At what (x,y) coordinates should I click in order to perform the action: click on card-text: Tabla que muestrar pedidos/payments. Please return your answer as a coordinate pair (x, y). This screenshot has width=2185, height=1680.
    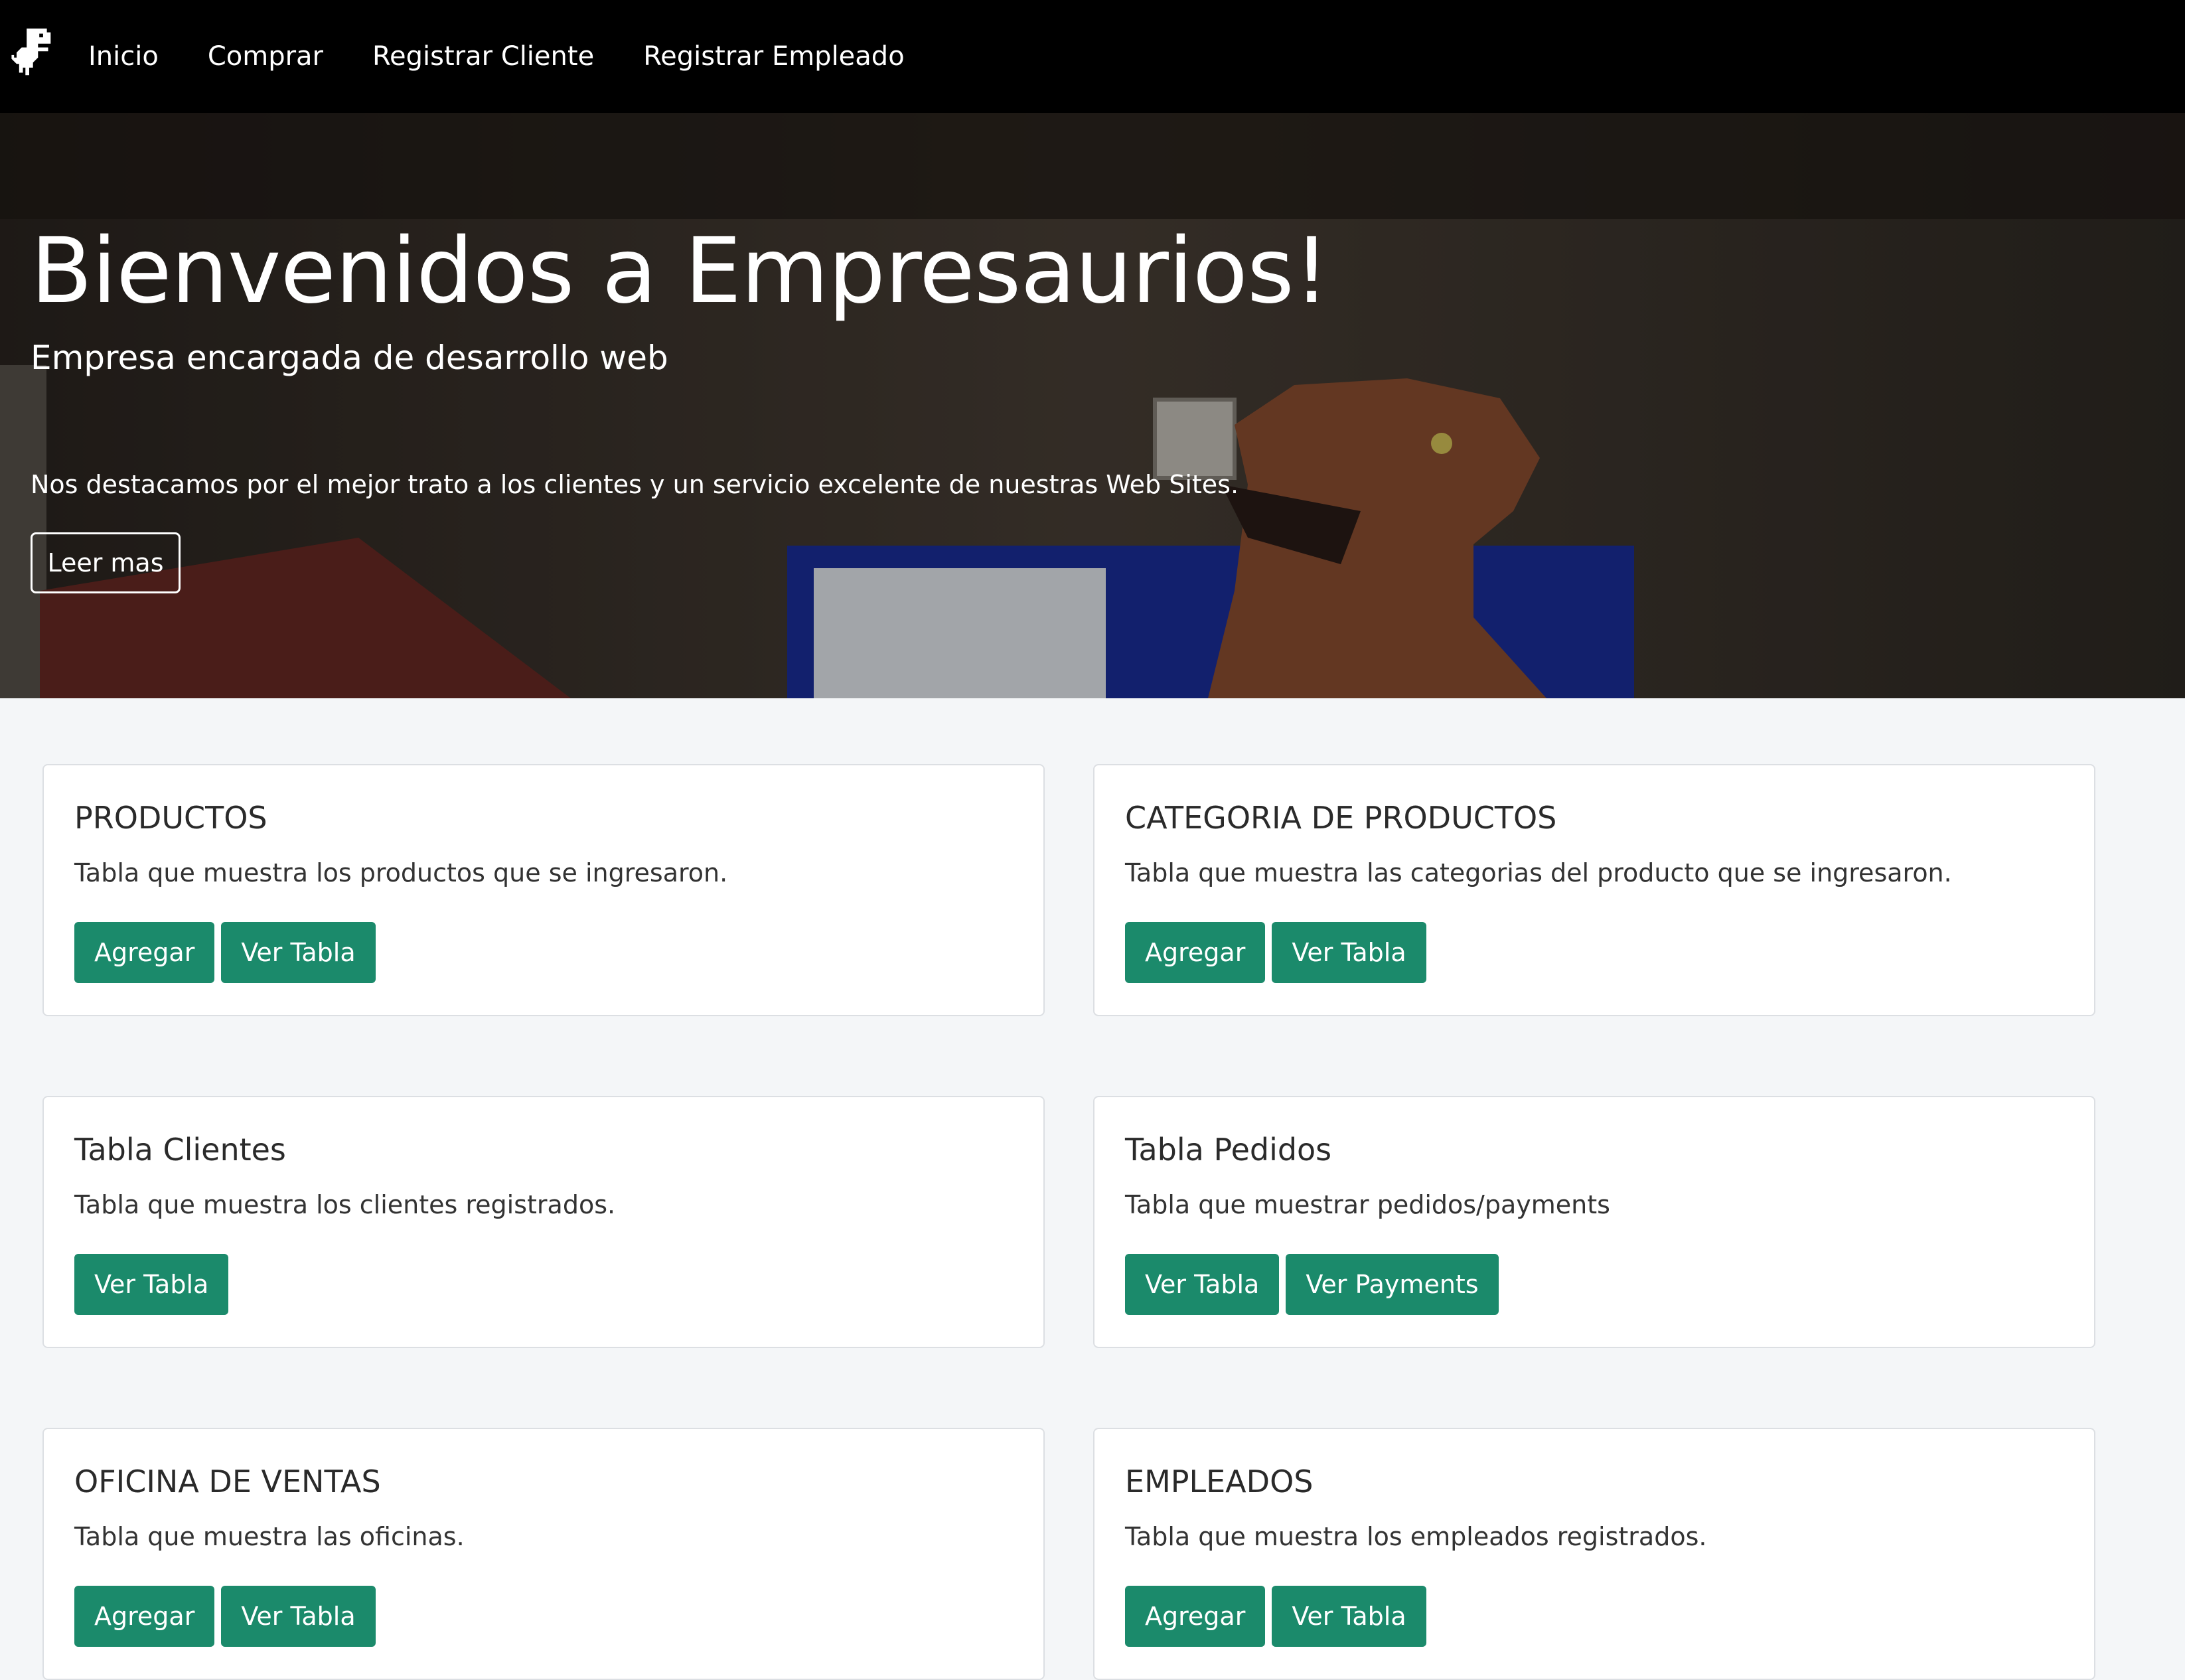
    Looking at the image, I should click on (1368, 1204).